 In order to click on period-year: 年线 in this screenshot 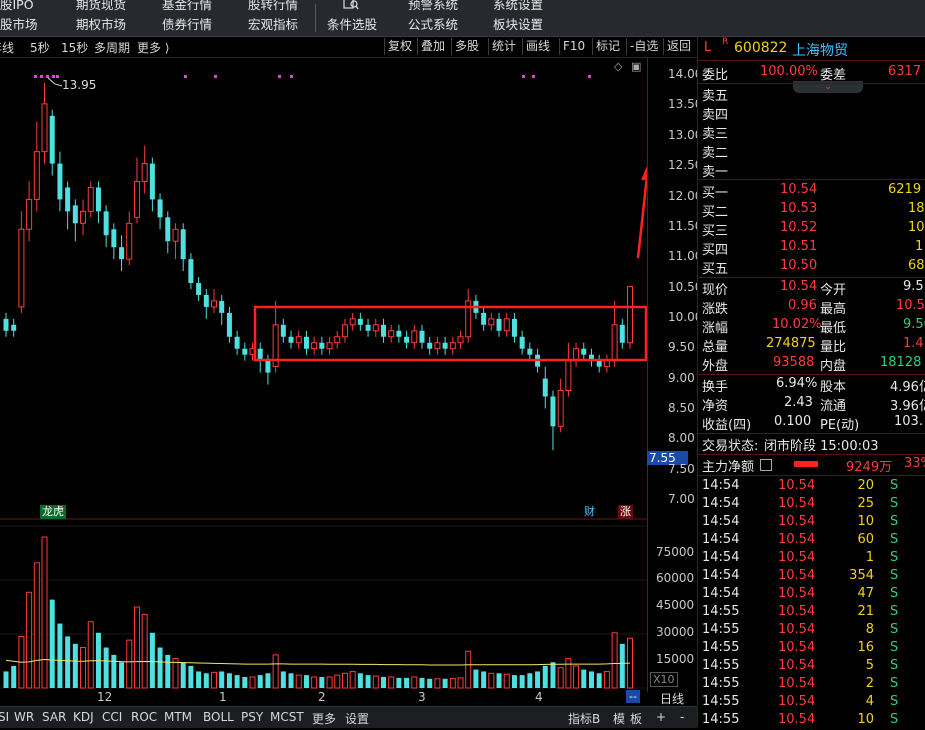, I will do `click(7, 47)`.